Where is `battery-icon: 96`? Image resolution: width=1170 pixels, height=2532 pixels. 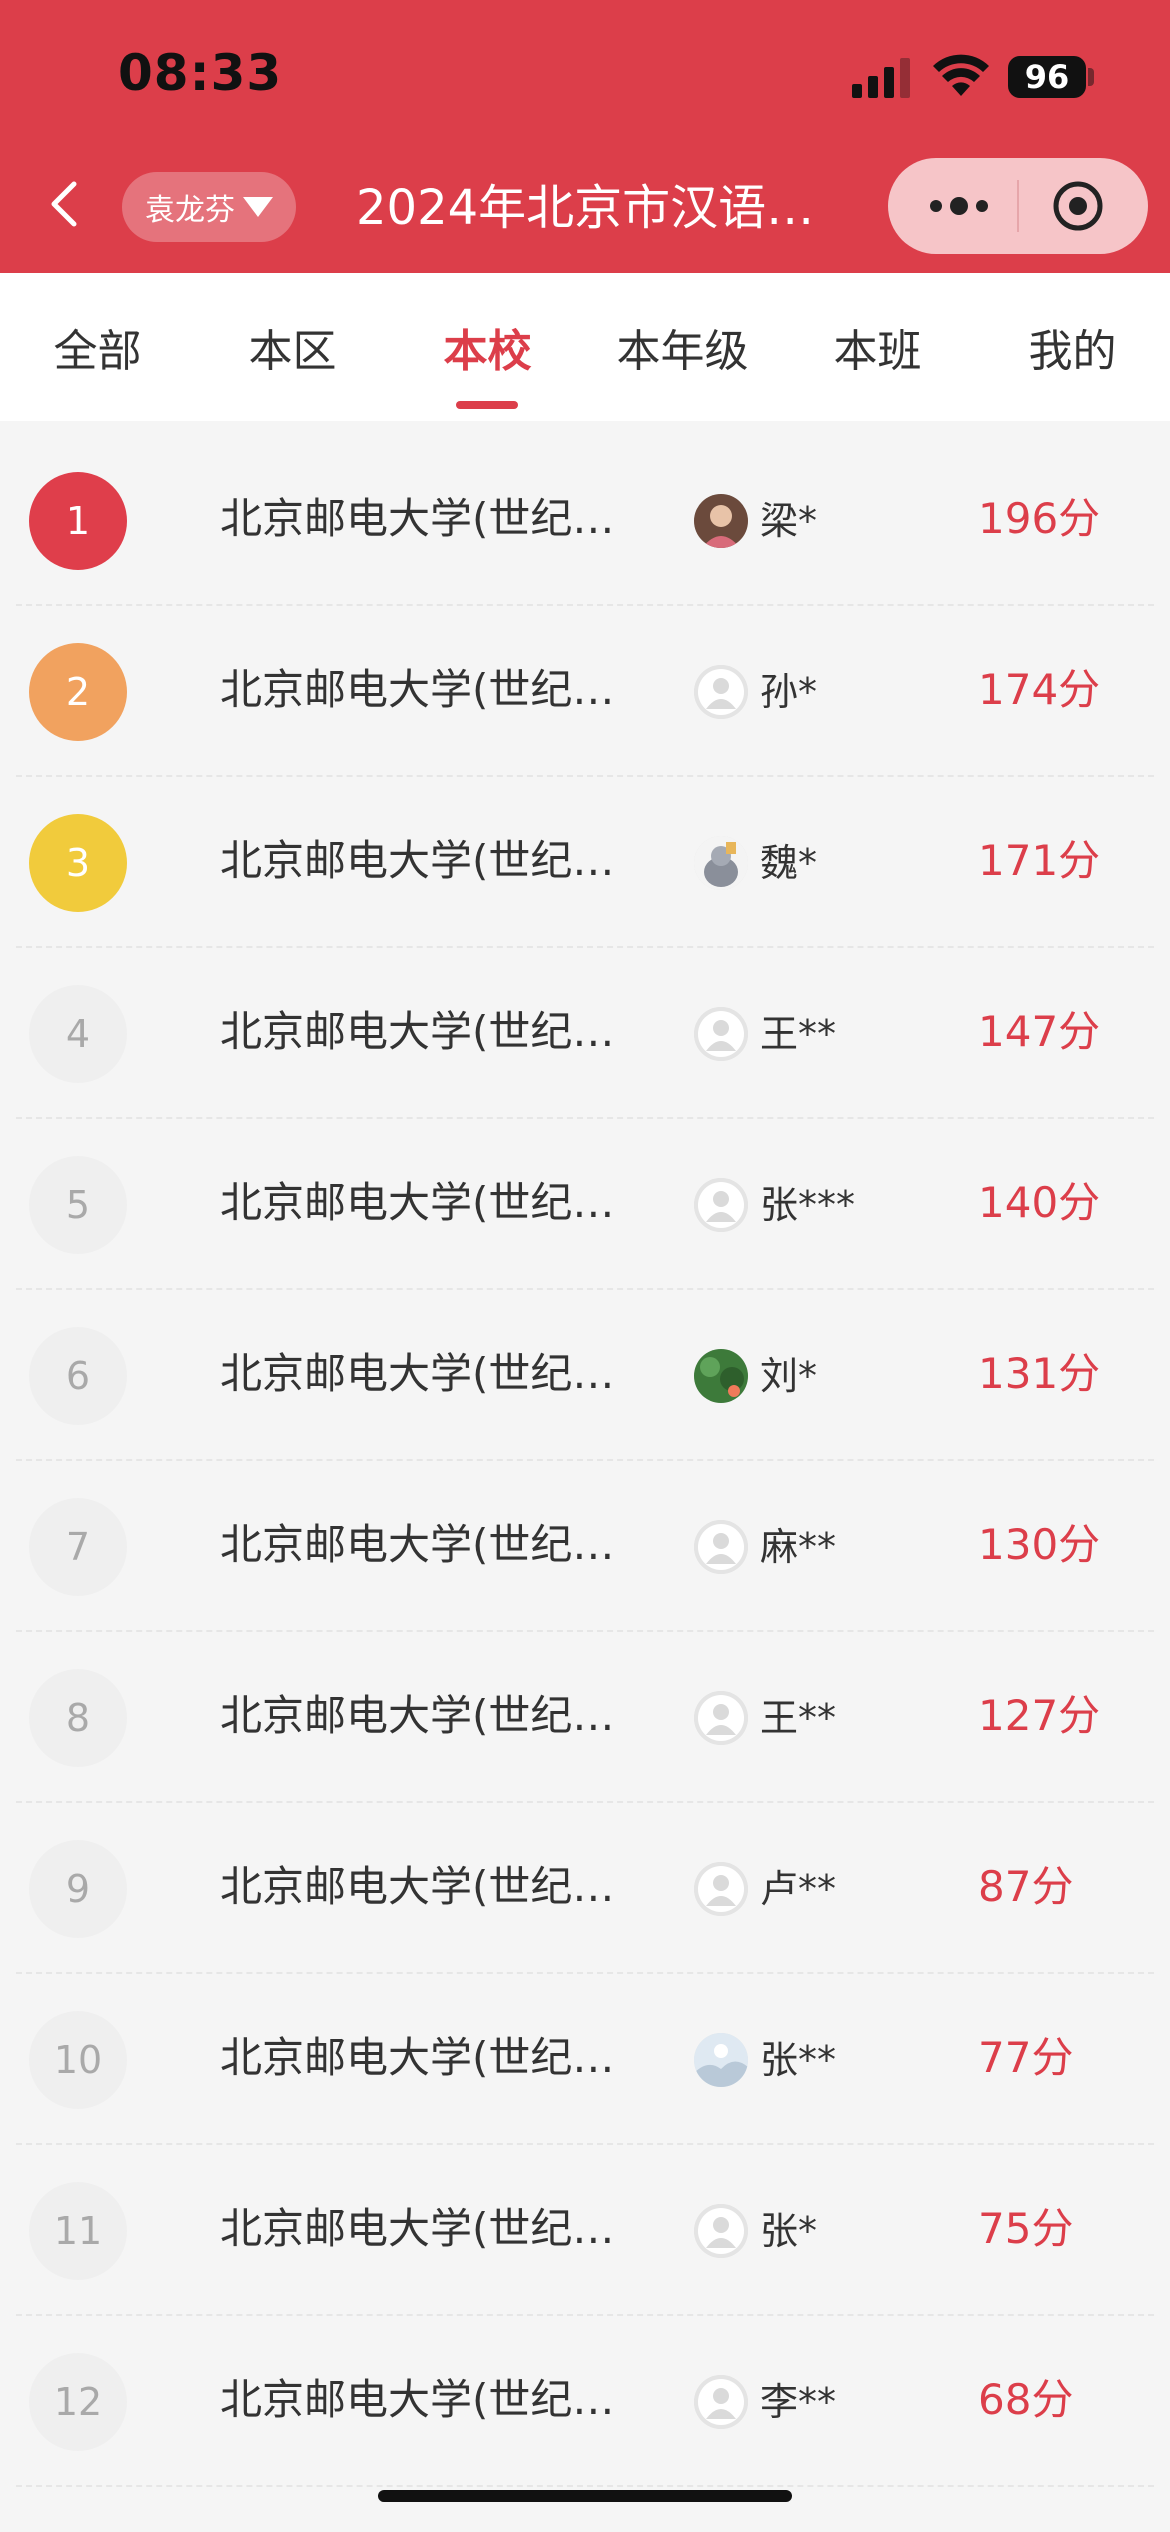 battery-icon: 96 is located at coordinates (1047, 77).